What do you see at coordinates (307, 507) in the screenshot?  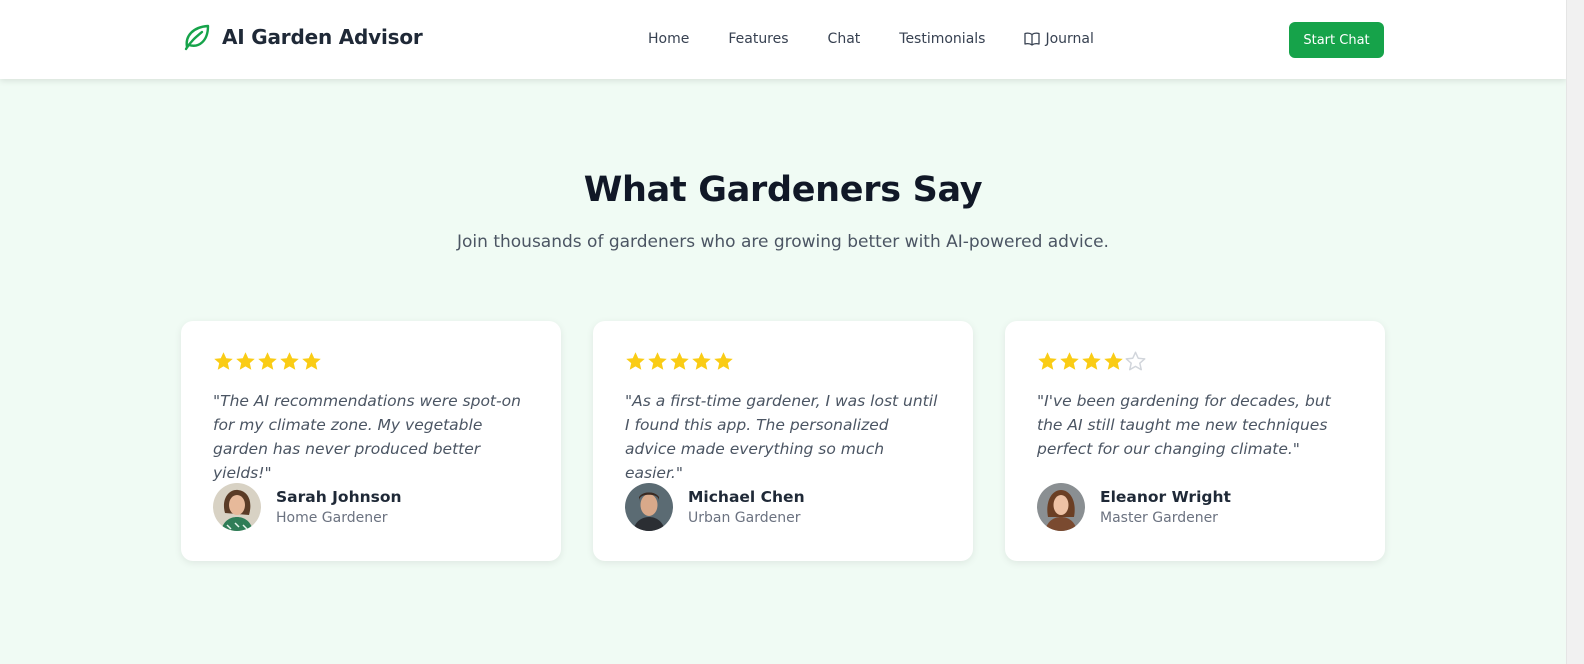 I see `testimonial-author: Sarah Johnson Home Gardener` at bounding box center [307, 507].